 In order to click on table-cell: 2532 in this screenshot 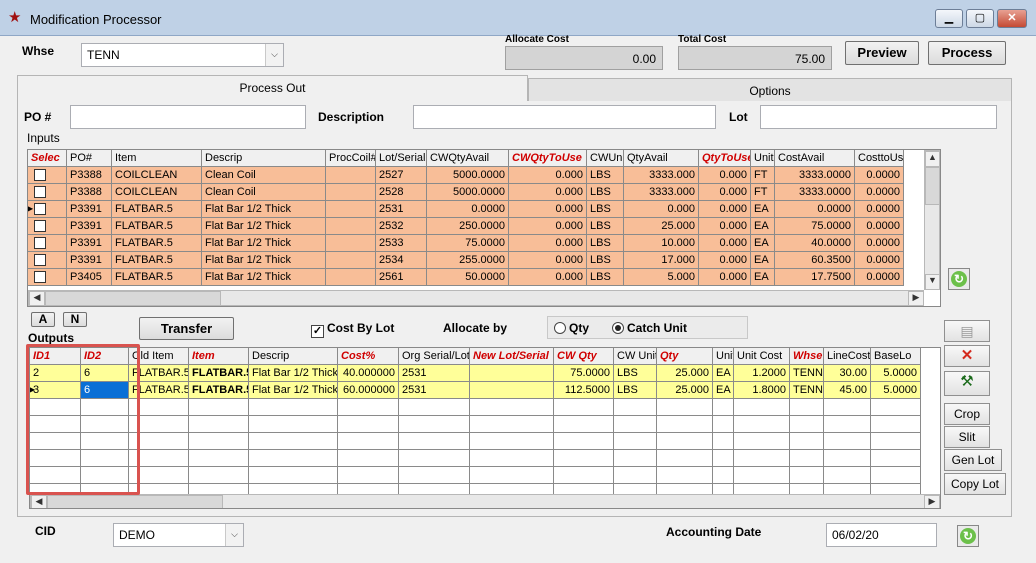, I will do `click(401, 226)`.